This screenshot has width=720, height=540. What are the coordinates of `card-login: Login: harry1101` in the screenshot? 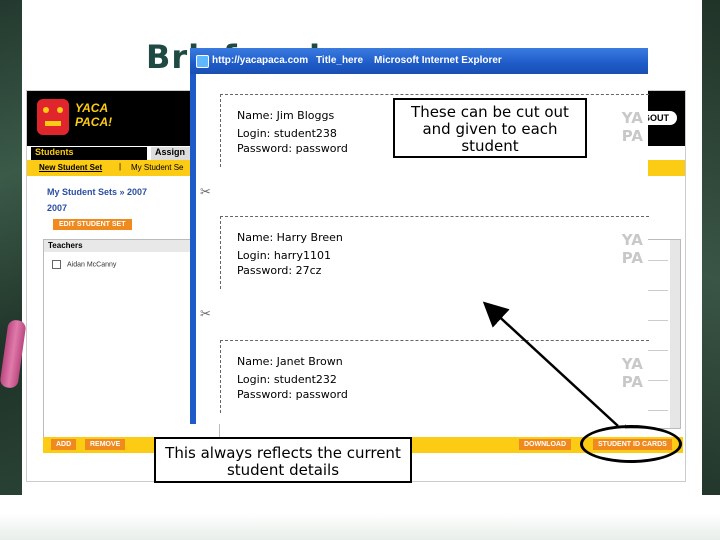 It's located at (284, 255).